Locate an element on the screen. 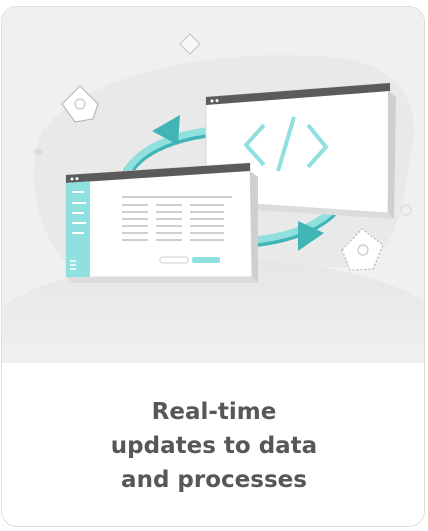 Image resolution: width=428 pixels, height=531 pixels. caption-line-1: Real-time is located at coordinates (214, 412).